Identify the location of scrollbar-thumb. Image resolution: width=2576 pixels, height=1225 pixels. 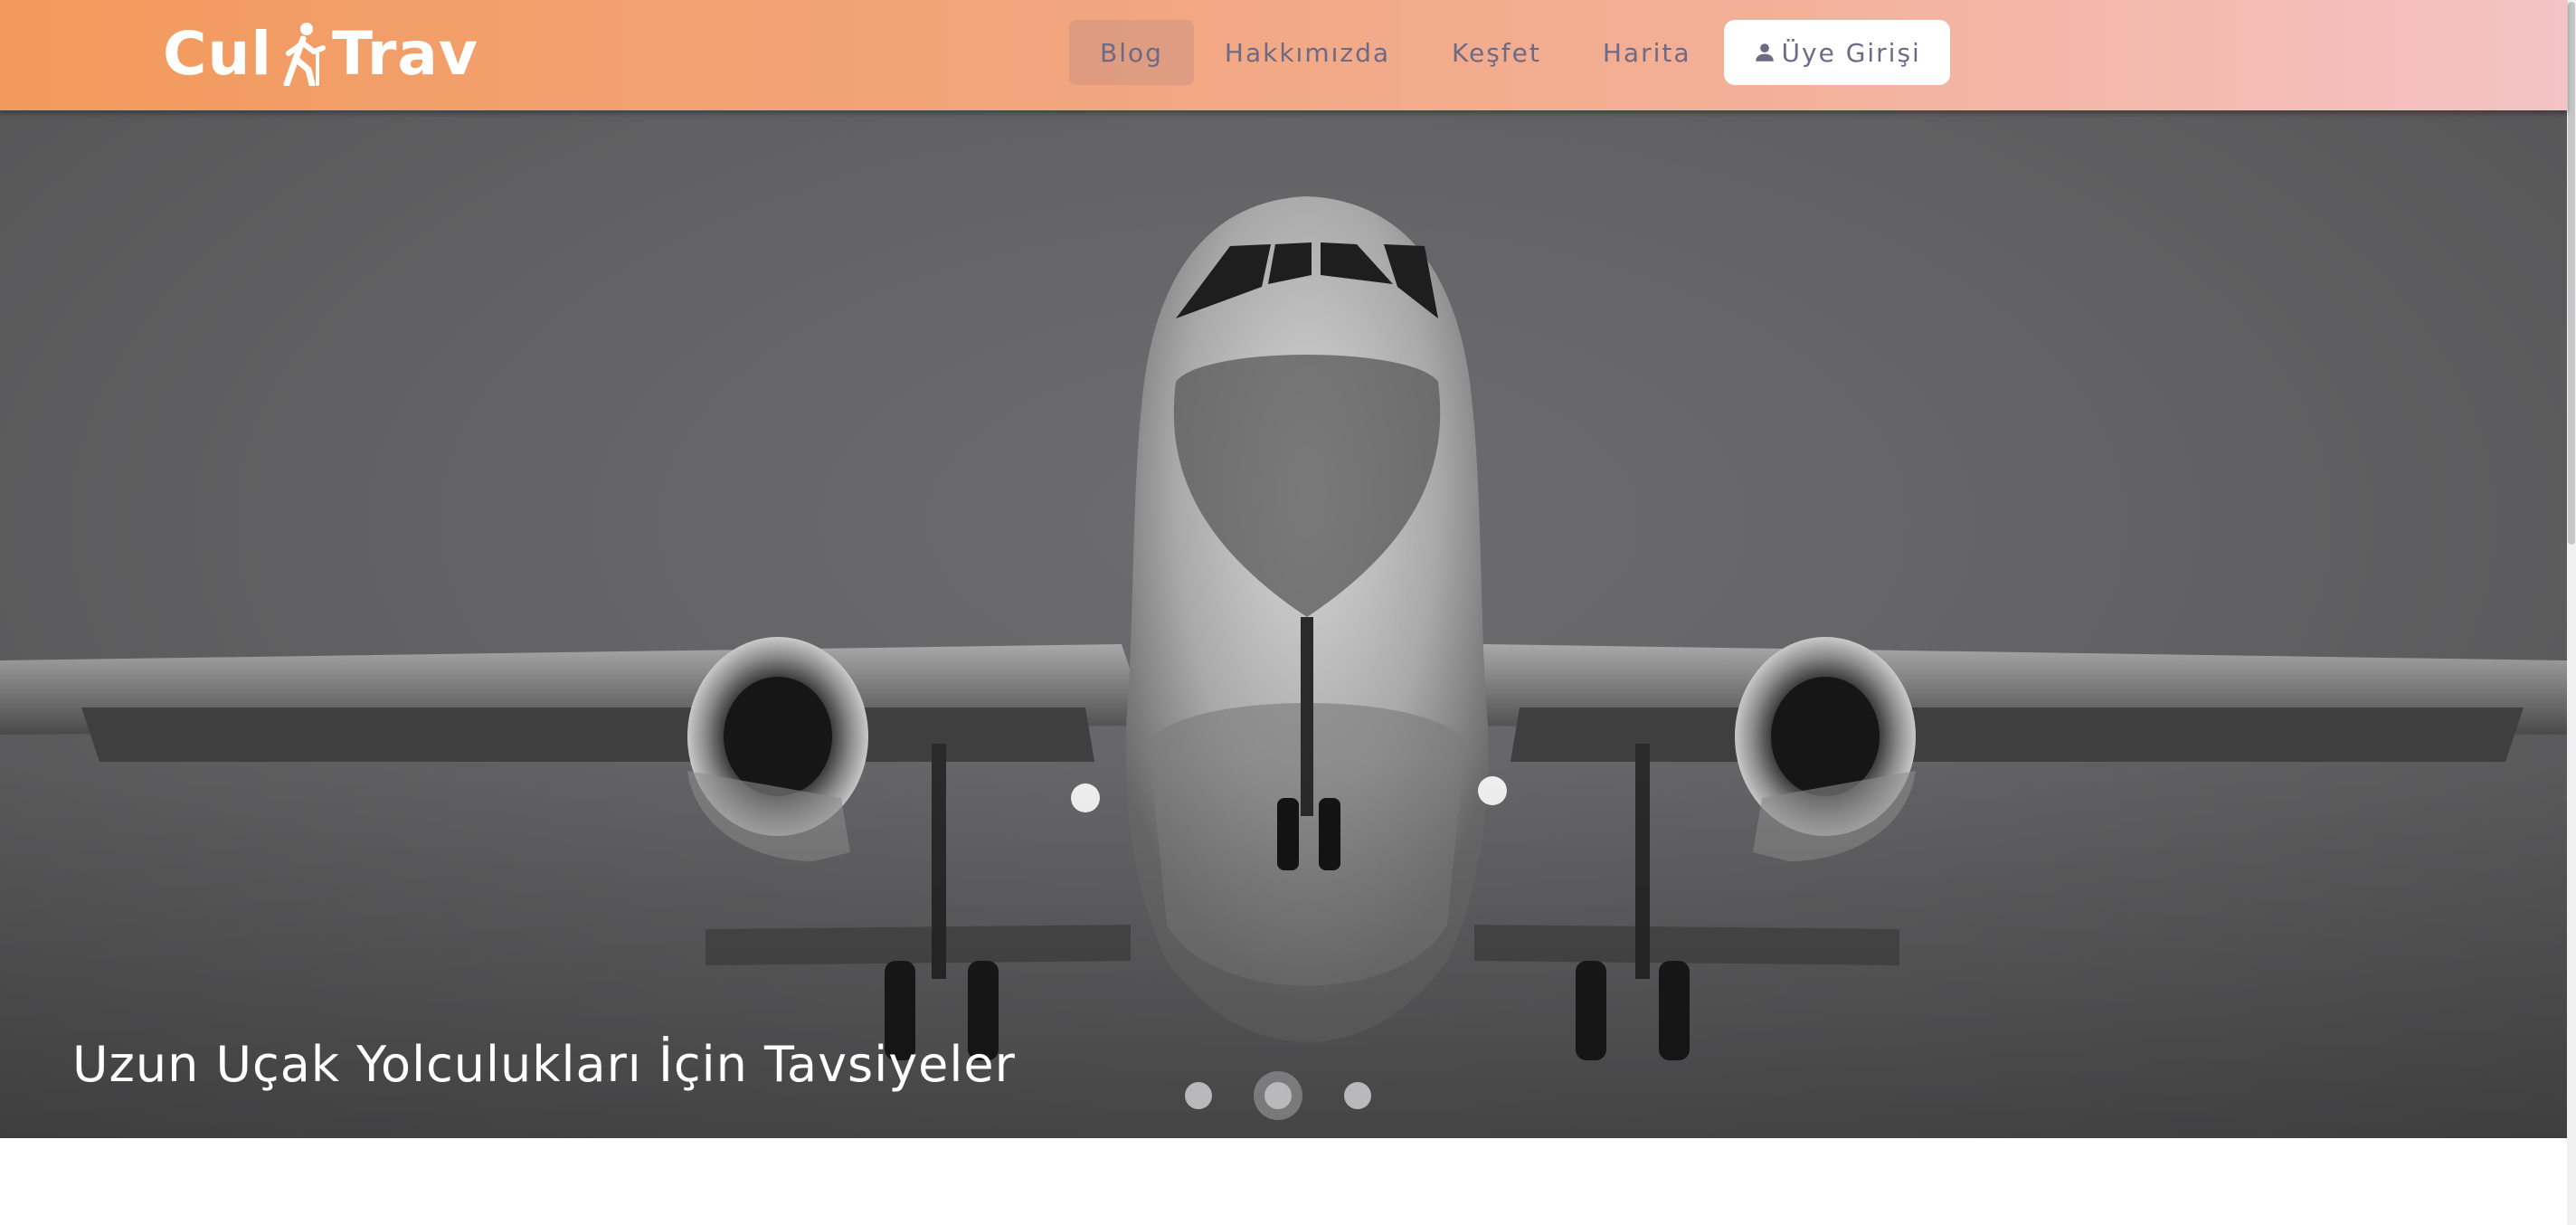
(2572, 273).